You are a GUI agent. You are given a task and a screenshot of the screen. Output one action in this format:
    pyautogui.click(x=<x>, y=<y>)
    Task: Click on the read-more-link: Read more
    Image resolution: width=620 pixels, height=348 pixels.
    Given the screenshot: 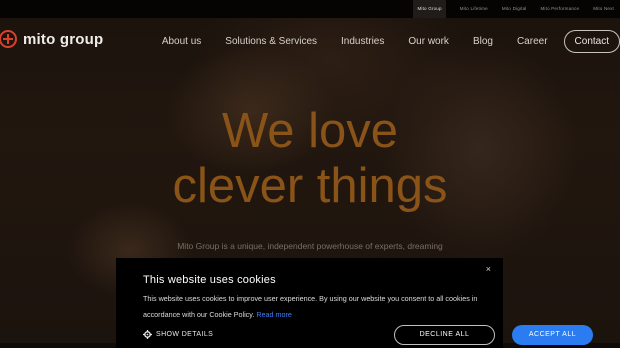 What is the action you would take?
    pyautogui.click(x=274, y=314)
    